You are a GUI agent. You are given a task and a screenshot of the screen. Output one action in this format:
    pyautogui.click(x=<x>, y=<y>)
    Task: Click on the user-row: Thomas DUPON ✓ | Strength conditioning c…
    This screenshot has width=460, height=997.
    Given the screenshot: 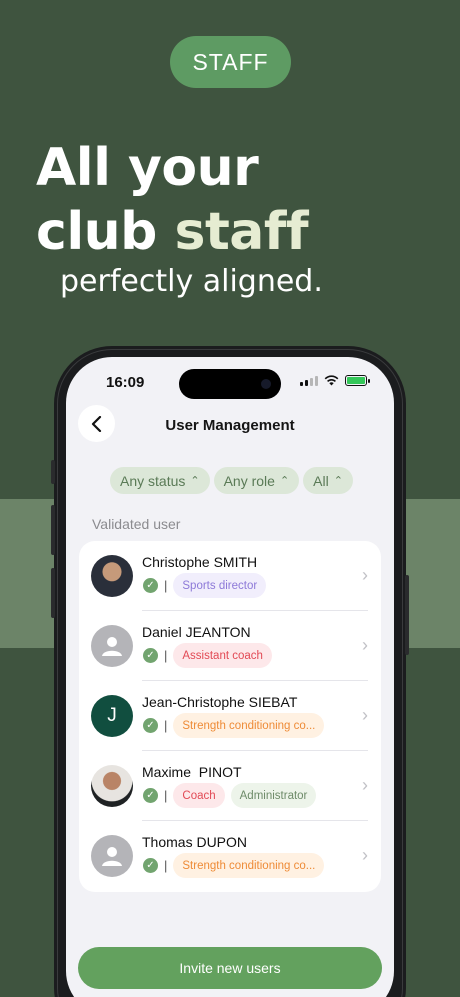 What is the action you would take?
    pyautogui.click(x=230, y=856)
    